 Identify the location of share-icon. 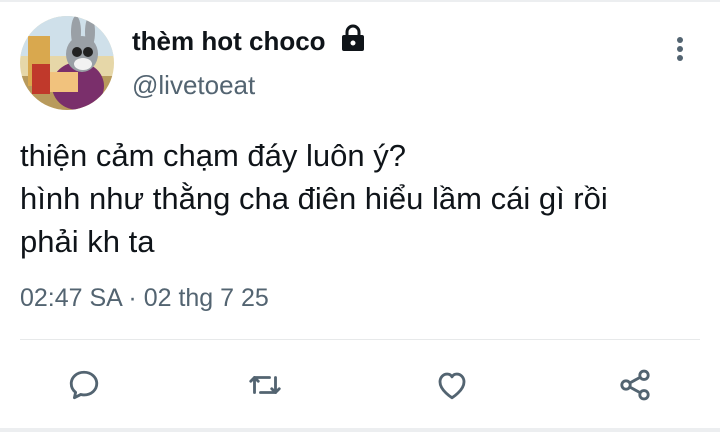
(635, 385).